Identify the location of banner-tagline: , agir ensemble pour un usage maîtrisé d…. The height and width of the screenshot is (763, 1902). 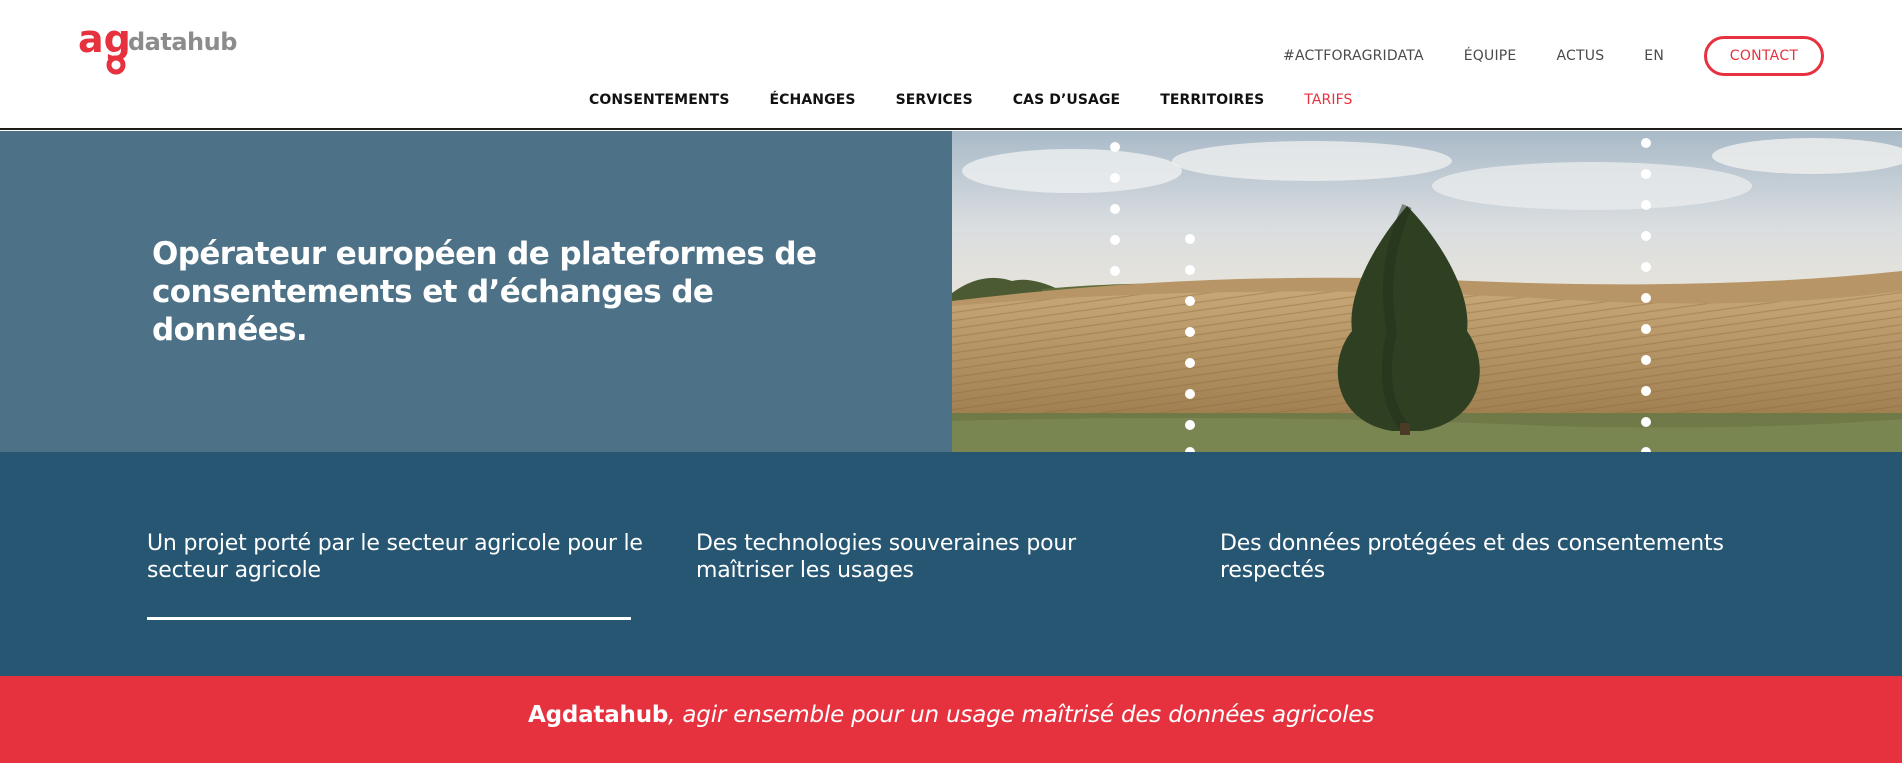
(1021, 714).